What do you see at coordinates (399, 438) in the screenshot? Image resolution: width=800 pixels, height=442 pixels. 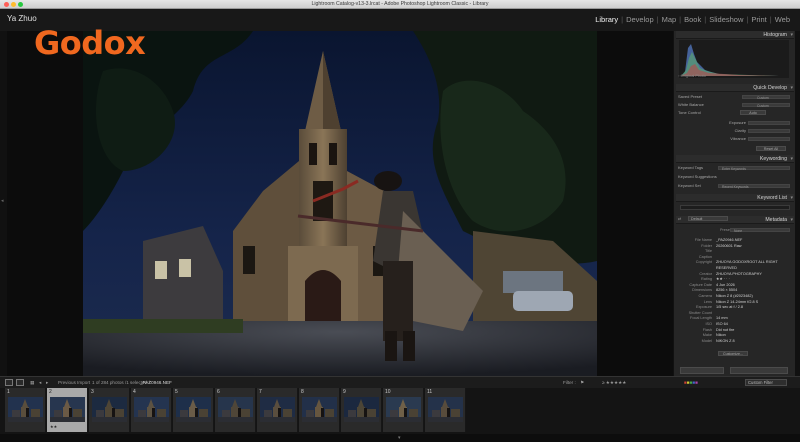 I see `bottom-panel-toggle-icon: ▾` at bounding box center [399, 438].